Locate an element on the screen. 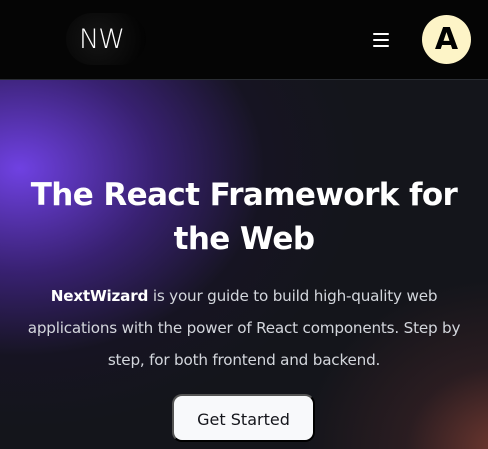  hamburger-menu-icon is located at coordinates (381, 40).